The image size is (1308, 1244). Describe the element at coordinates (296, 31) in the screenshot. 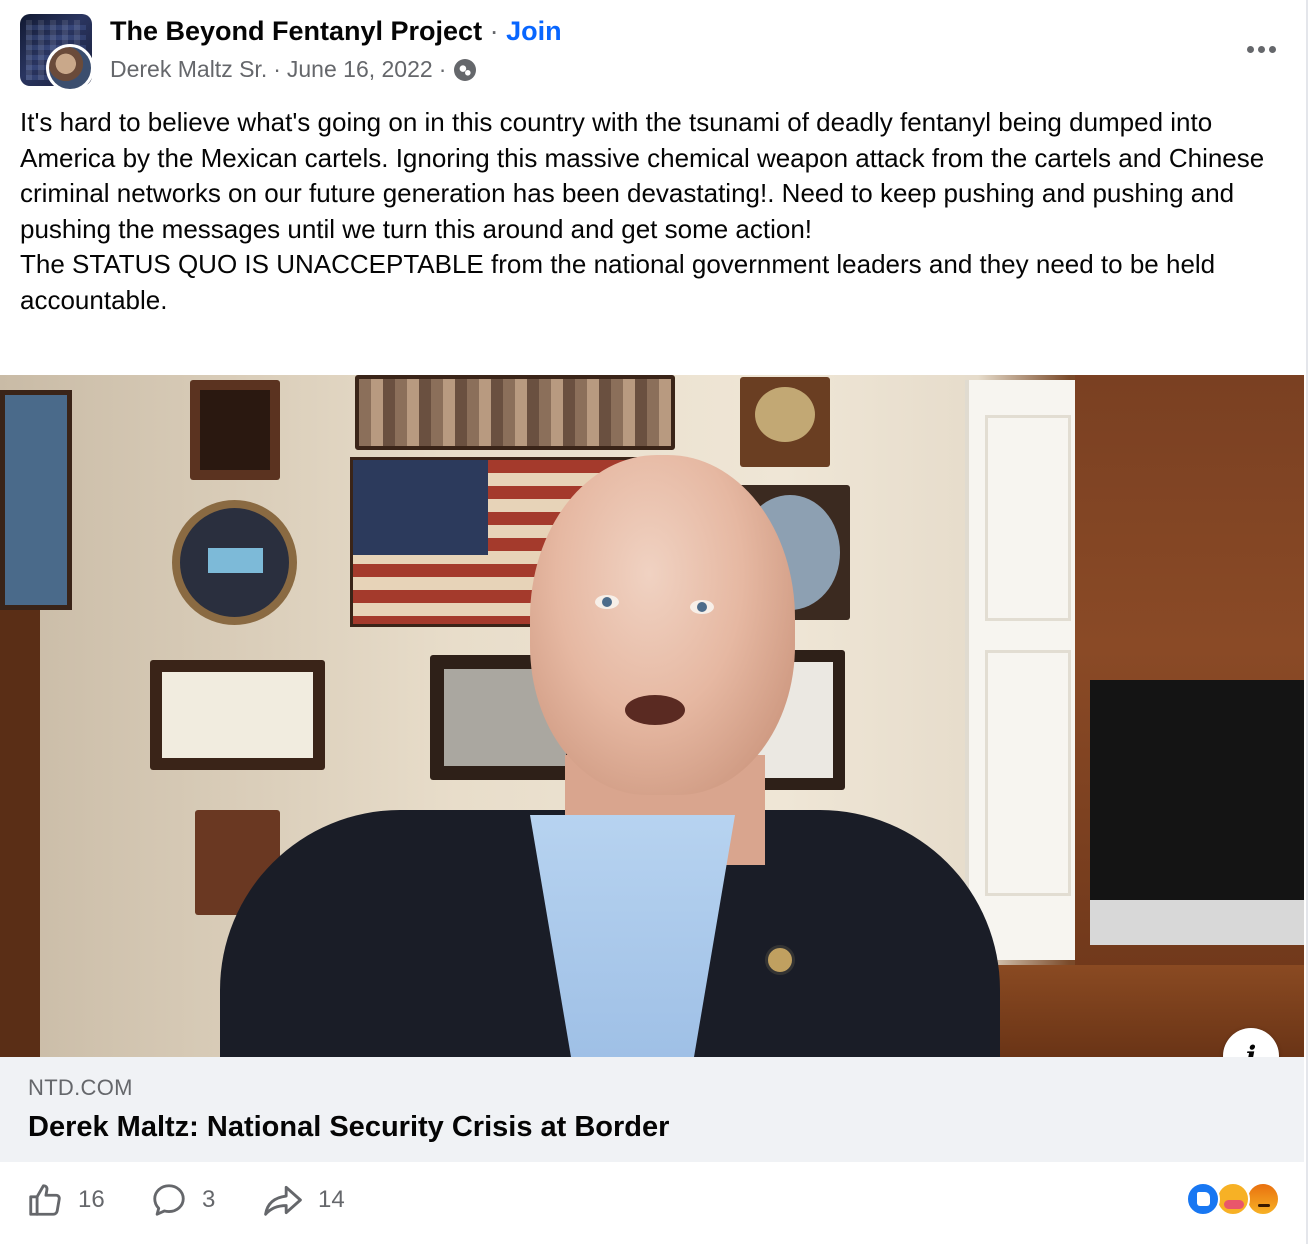

I see `group-name-link: The Beyond Fentanyl Project` at that location.